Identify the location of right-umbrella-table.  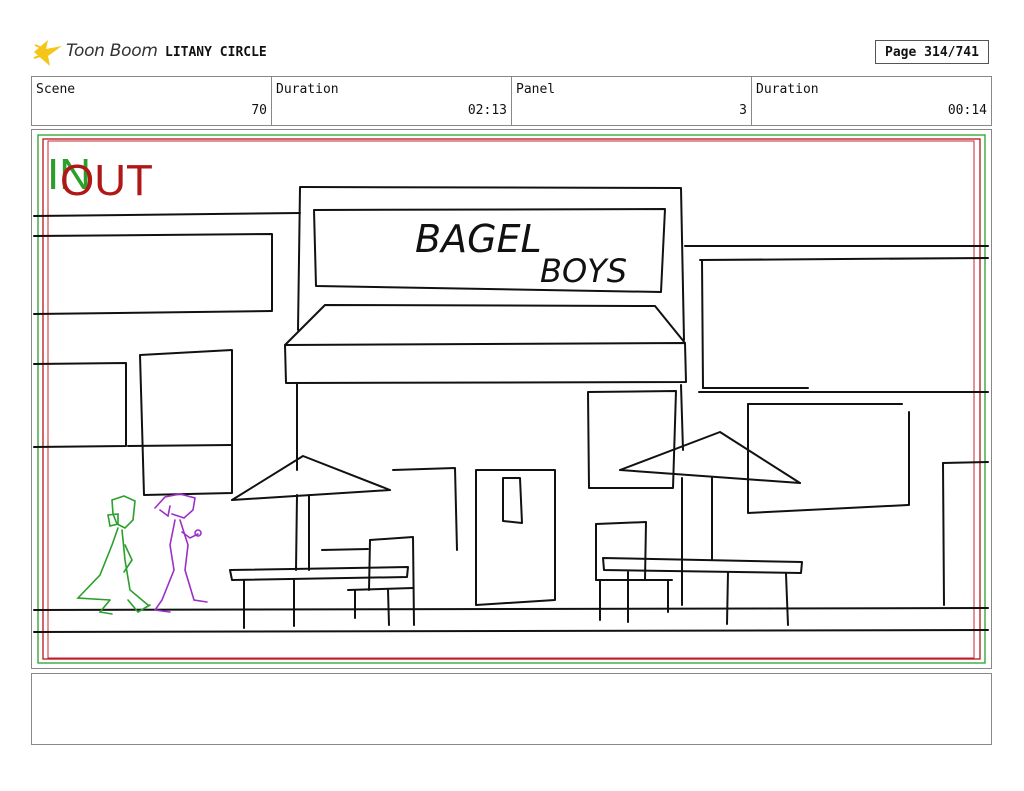
(699, 528).